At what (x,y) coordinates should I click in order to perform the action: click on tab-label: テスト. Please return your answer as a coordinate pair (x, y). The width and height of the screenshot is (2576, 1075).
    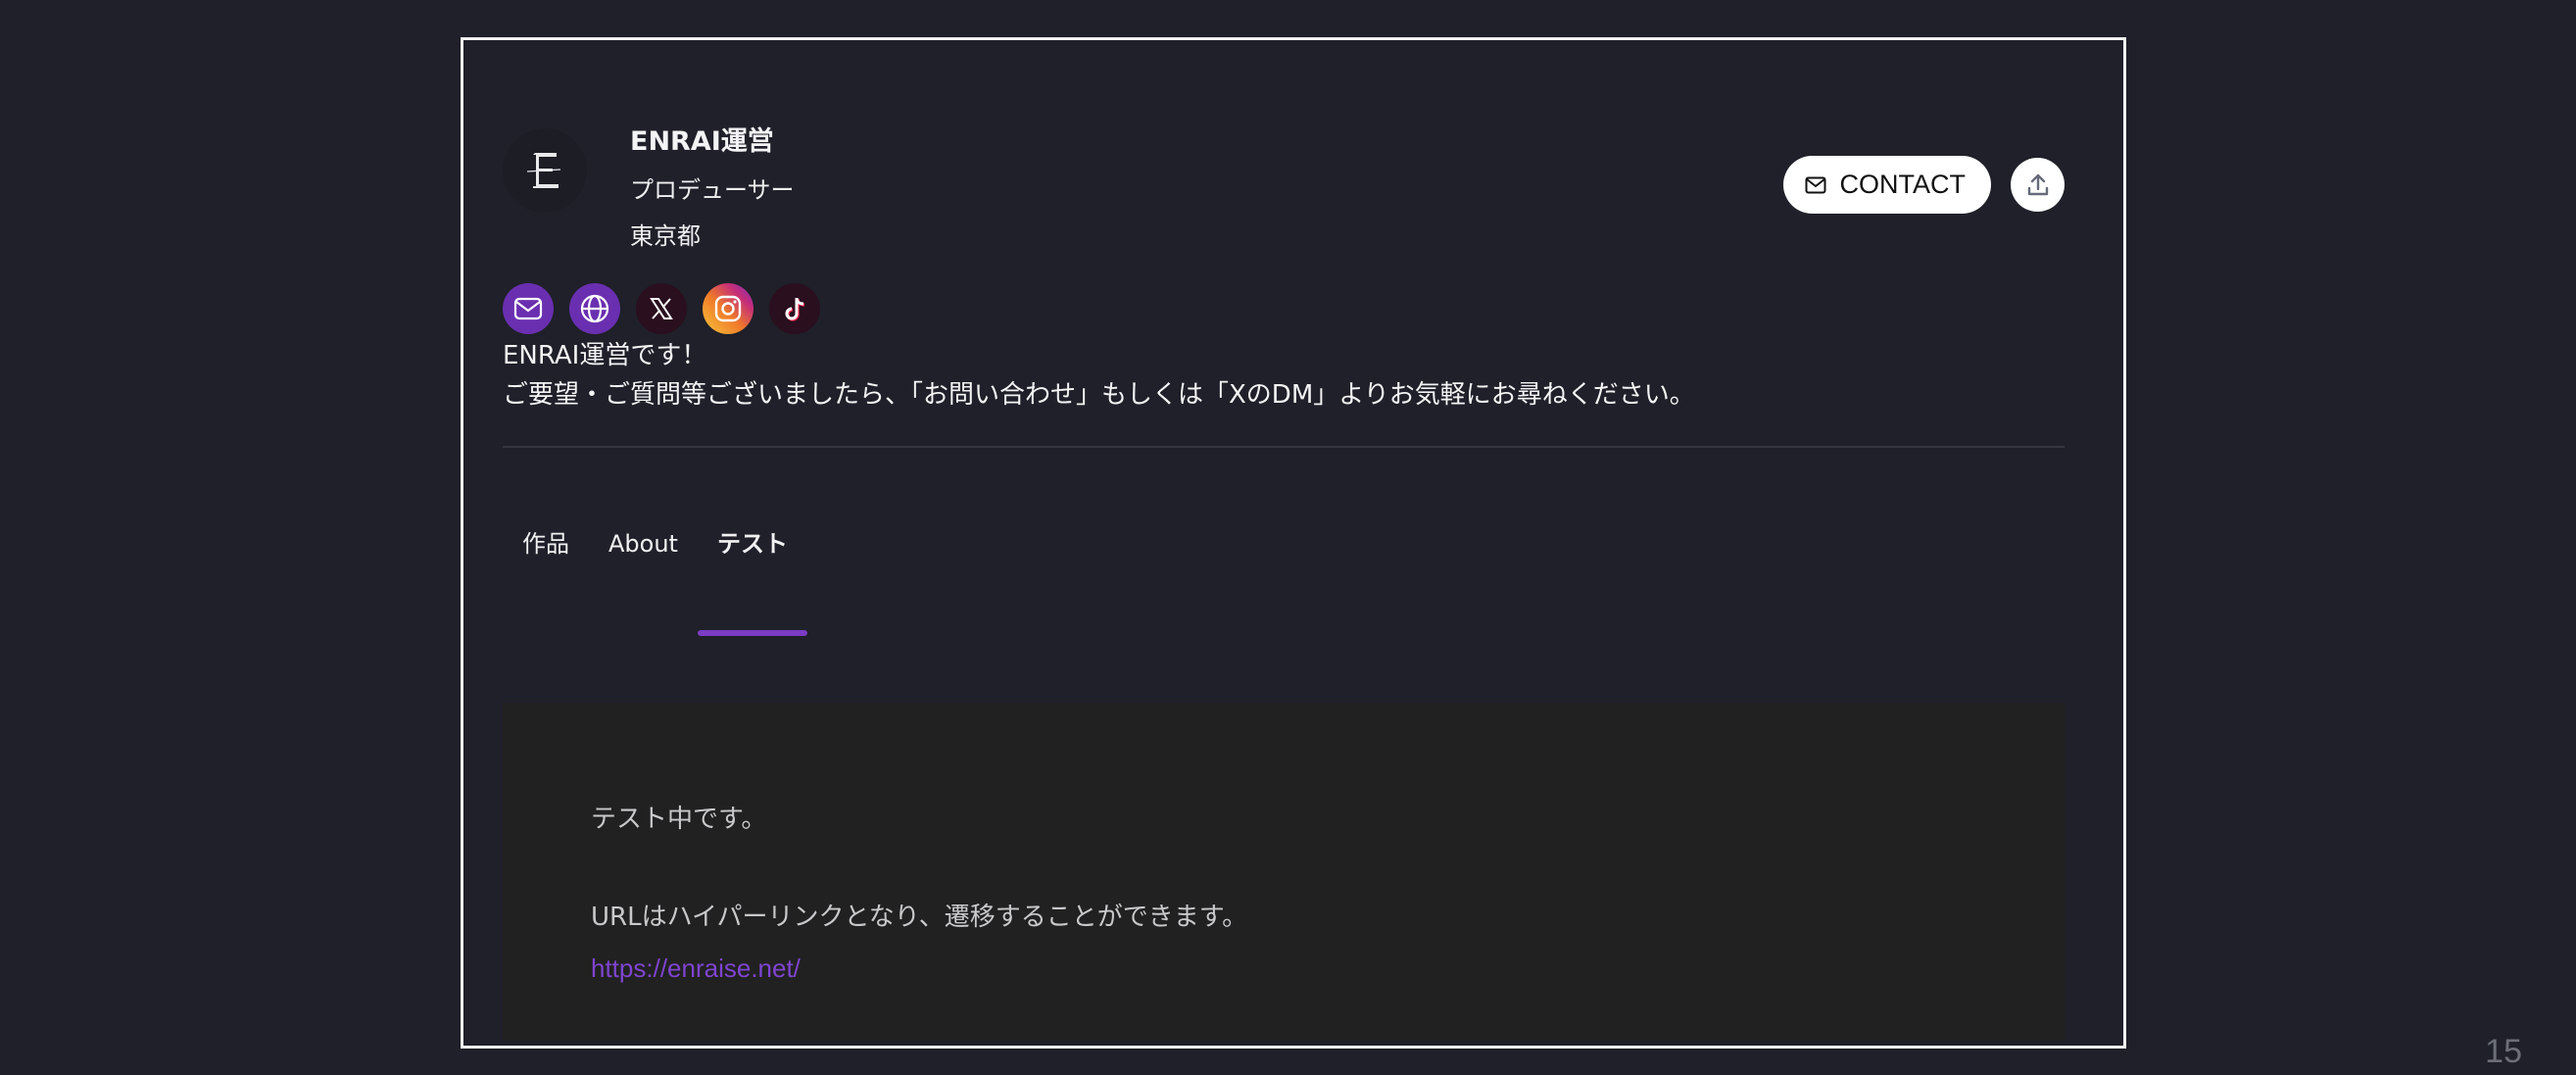
    Looking at the image, I should click on (752, 544).